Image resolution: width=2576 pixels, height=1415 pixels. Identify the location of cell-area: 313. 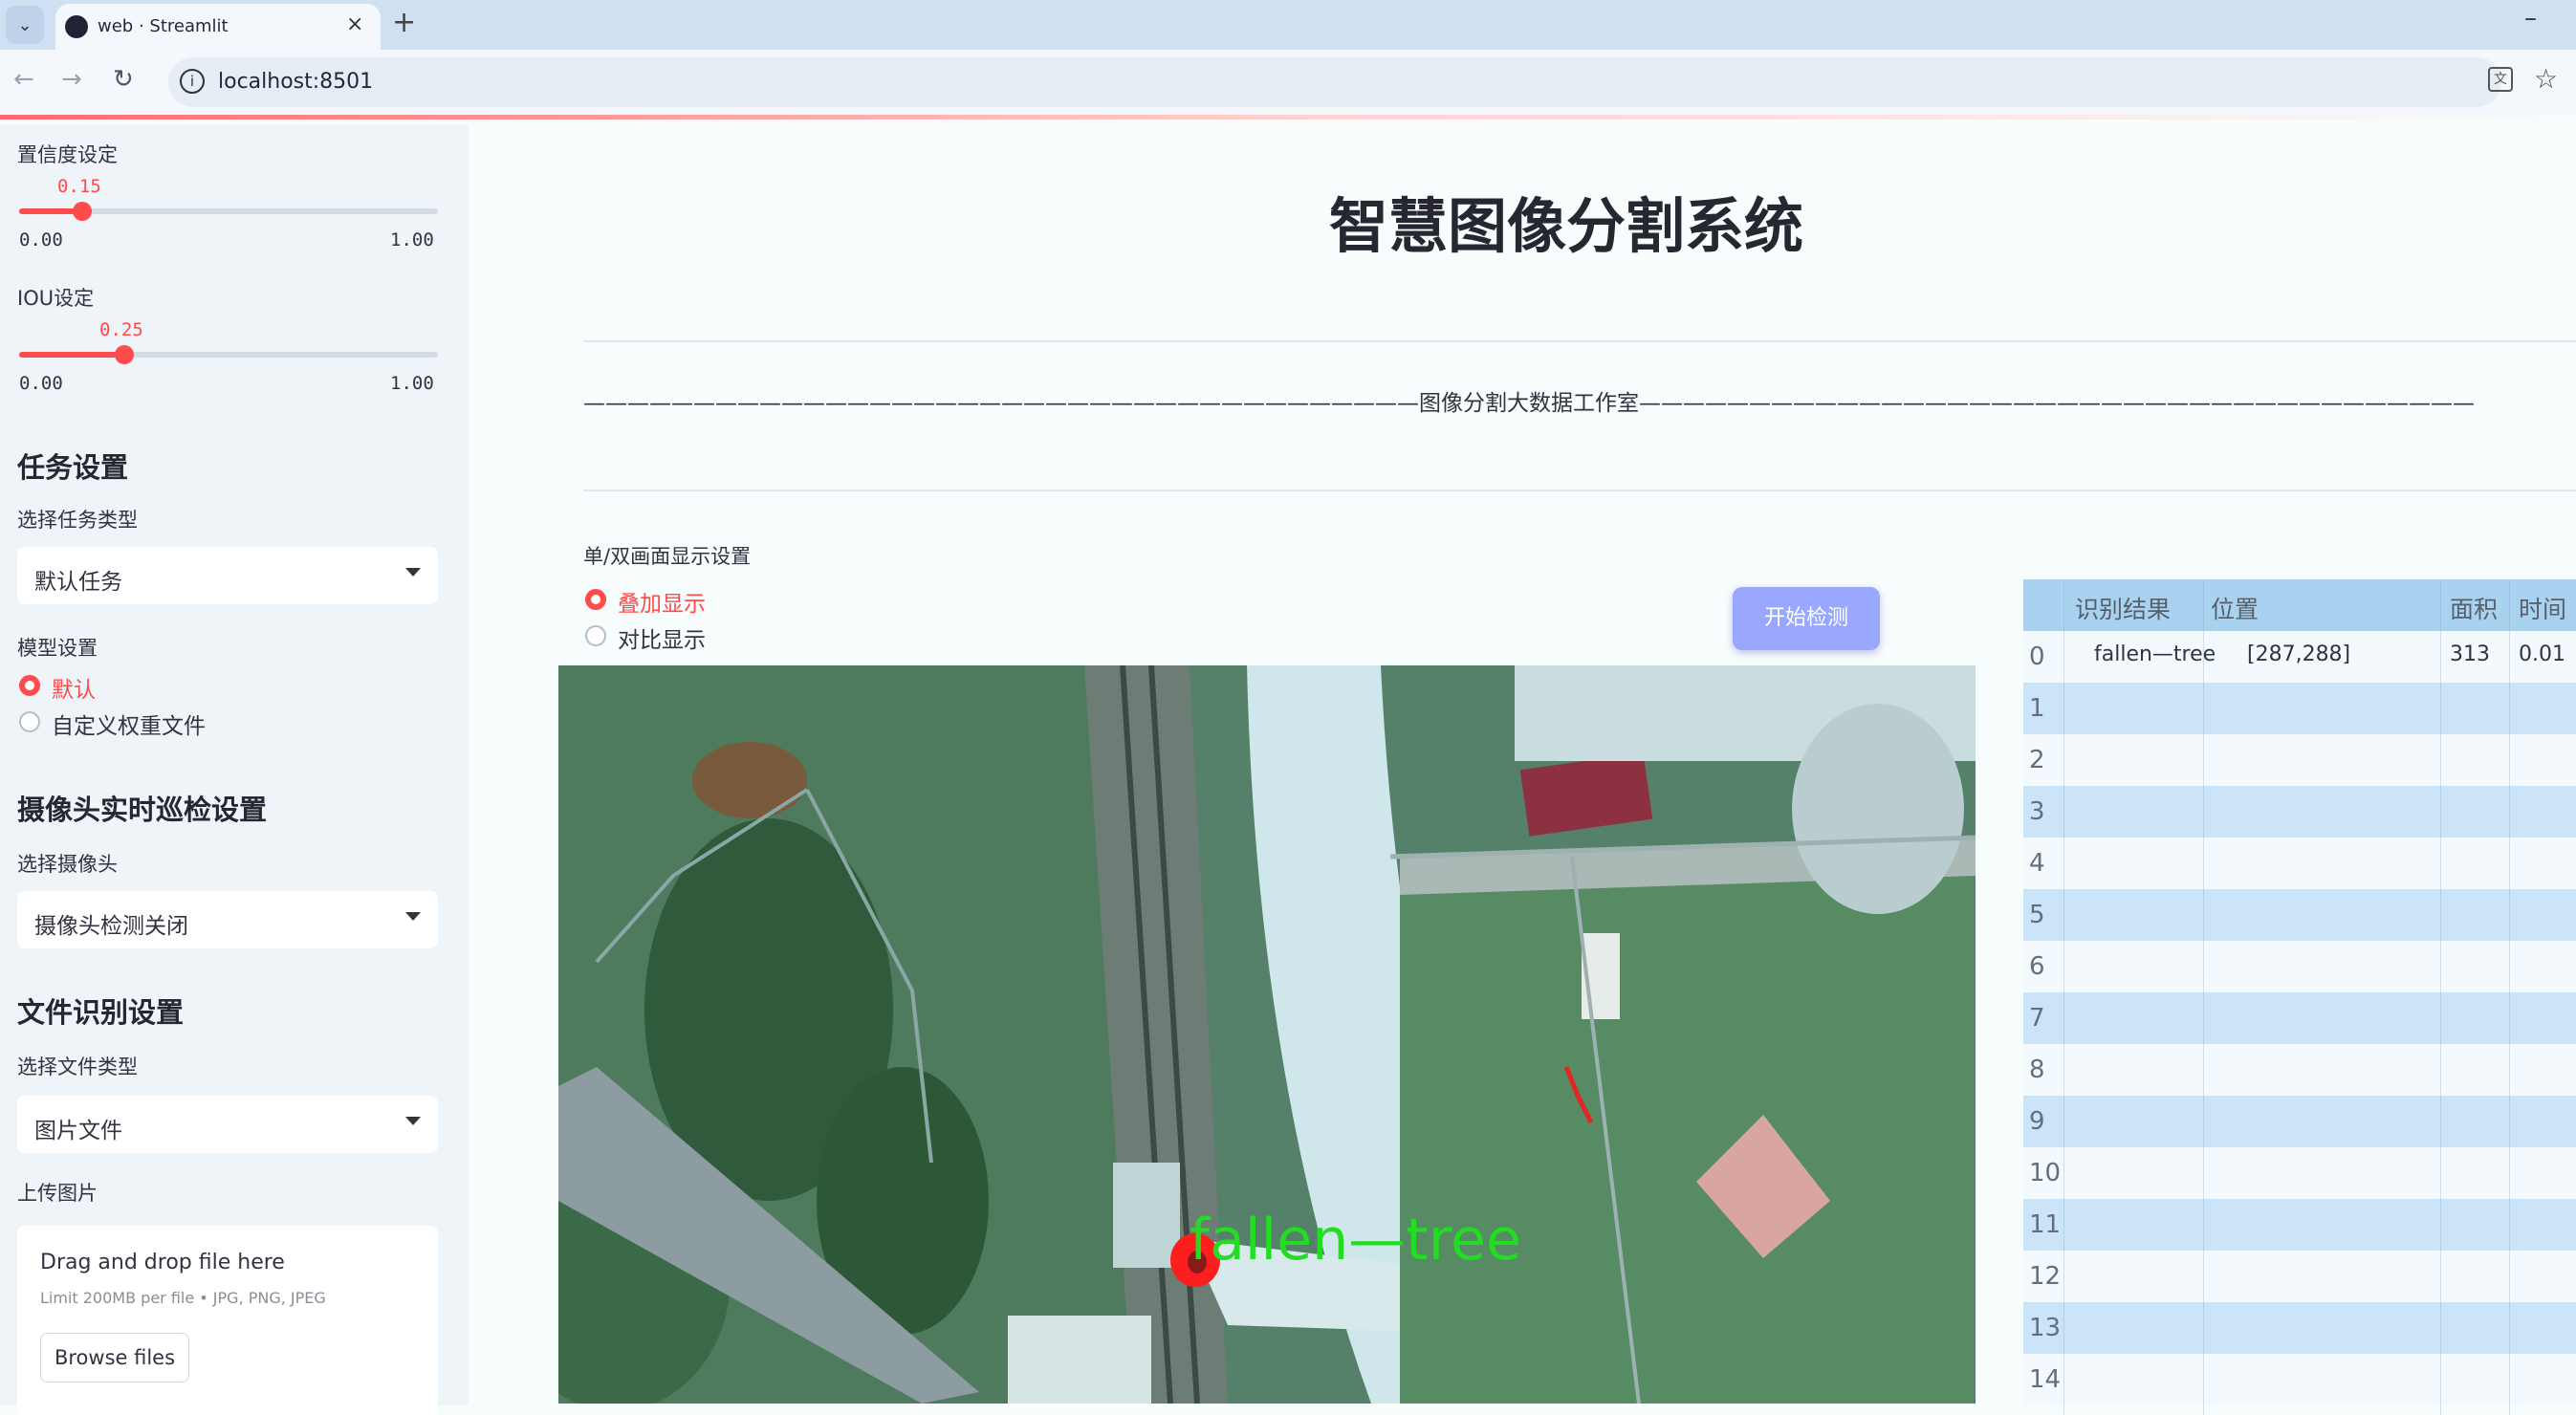
(2470, 654).